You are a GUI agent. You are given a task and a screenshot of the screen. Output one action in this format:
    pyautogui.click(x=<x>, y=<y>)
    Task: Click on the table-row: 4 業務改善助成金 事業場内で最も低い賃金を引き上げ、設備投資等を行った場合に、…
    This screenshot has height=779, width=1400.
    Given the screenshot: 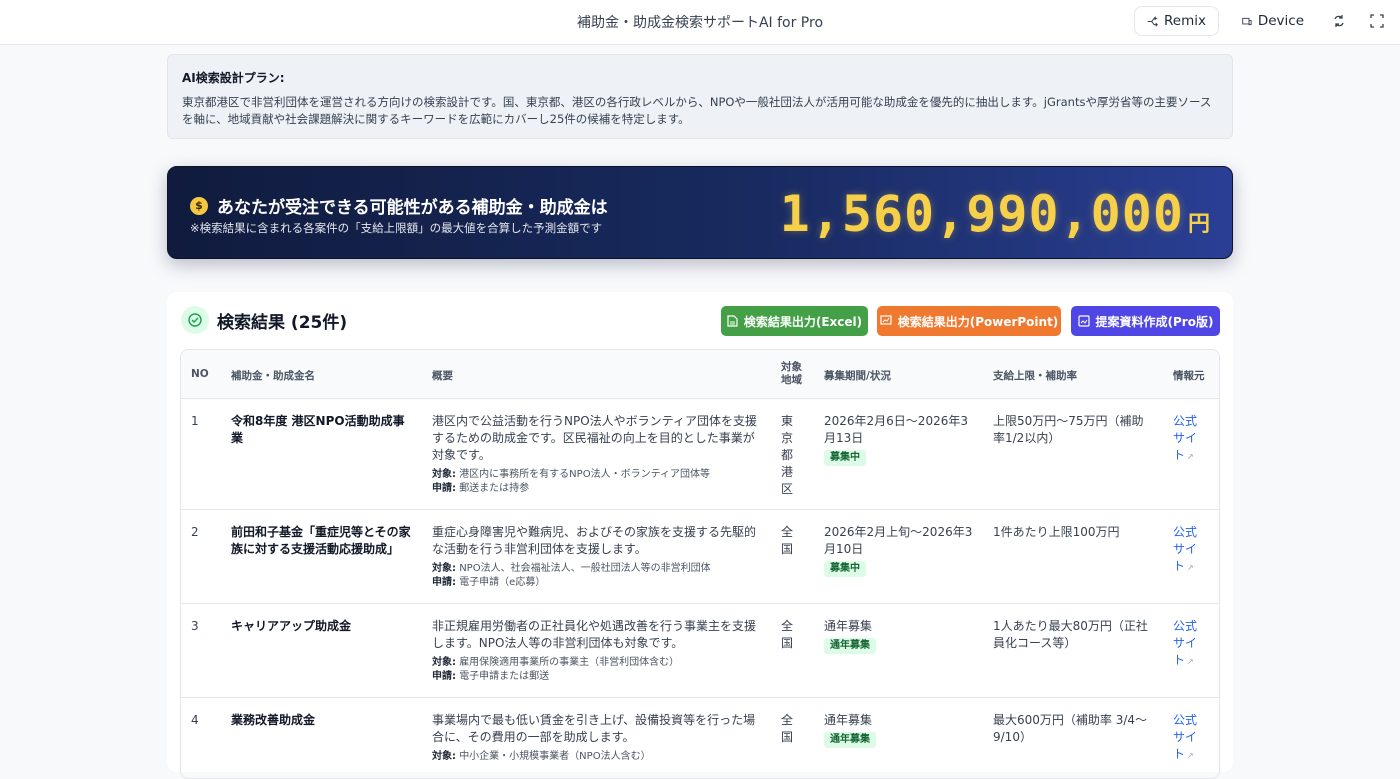 What is the action you would take?
    pyautogui.click(x=700, y=738)
    